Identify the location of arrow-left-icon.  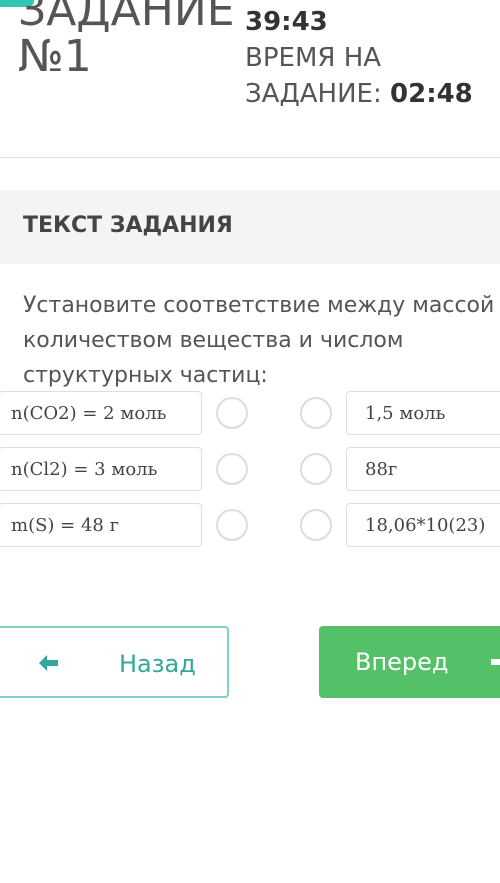
(48, 663).